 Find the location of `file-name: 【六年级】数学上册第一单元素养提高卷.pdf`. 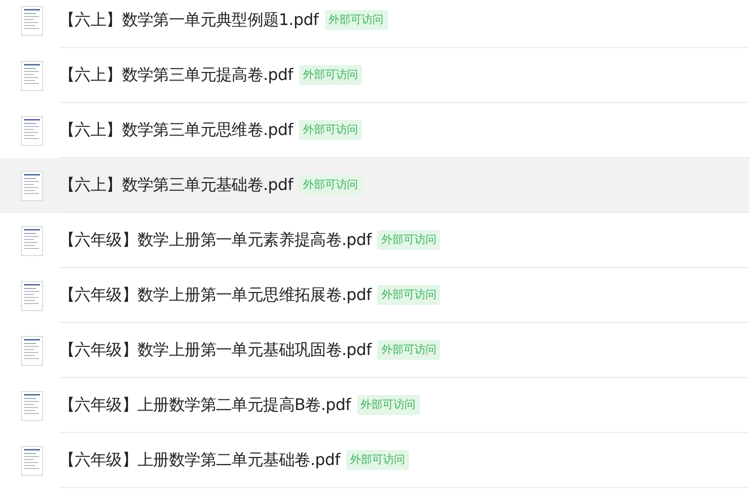

file-name: 【六年级】数学上册第一单元素养提高卷.pdf is located at coordinates (215, 240).